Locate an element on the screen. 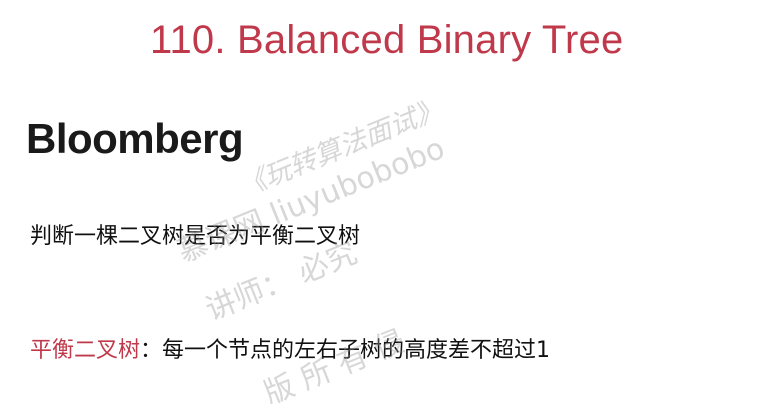 Image resolution: width=773 pixels, height=404 pixels. watermark-course-name: 《玩转算法面试》 is located at coordinates (340, 148).